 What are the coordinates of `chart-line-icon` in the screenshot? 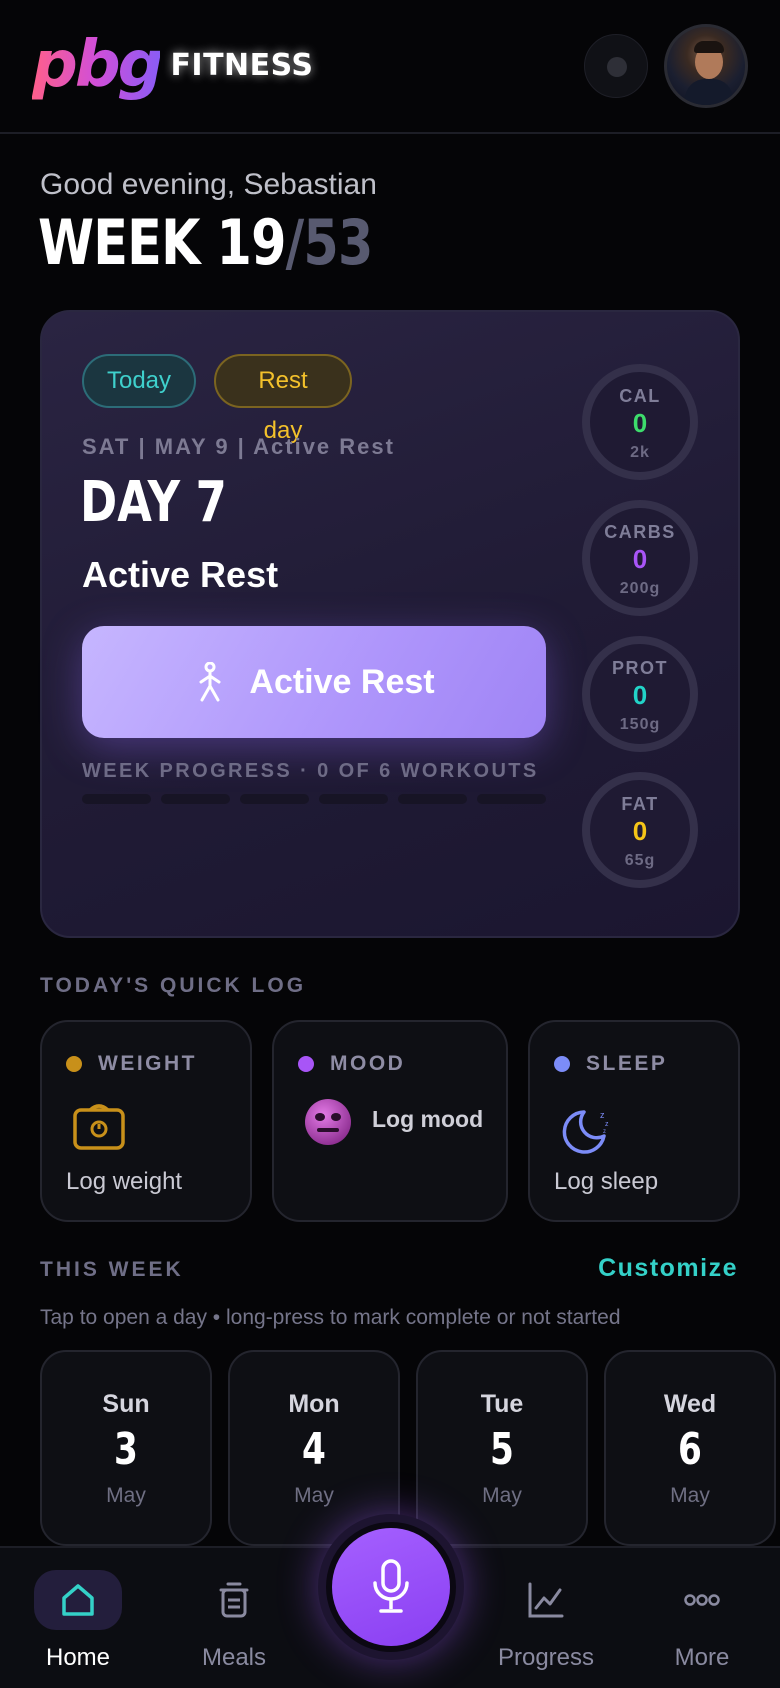 It's located at (546, 1600).